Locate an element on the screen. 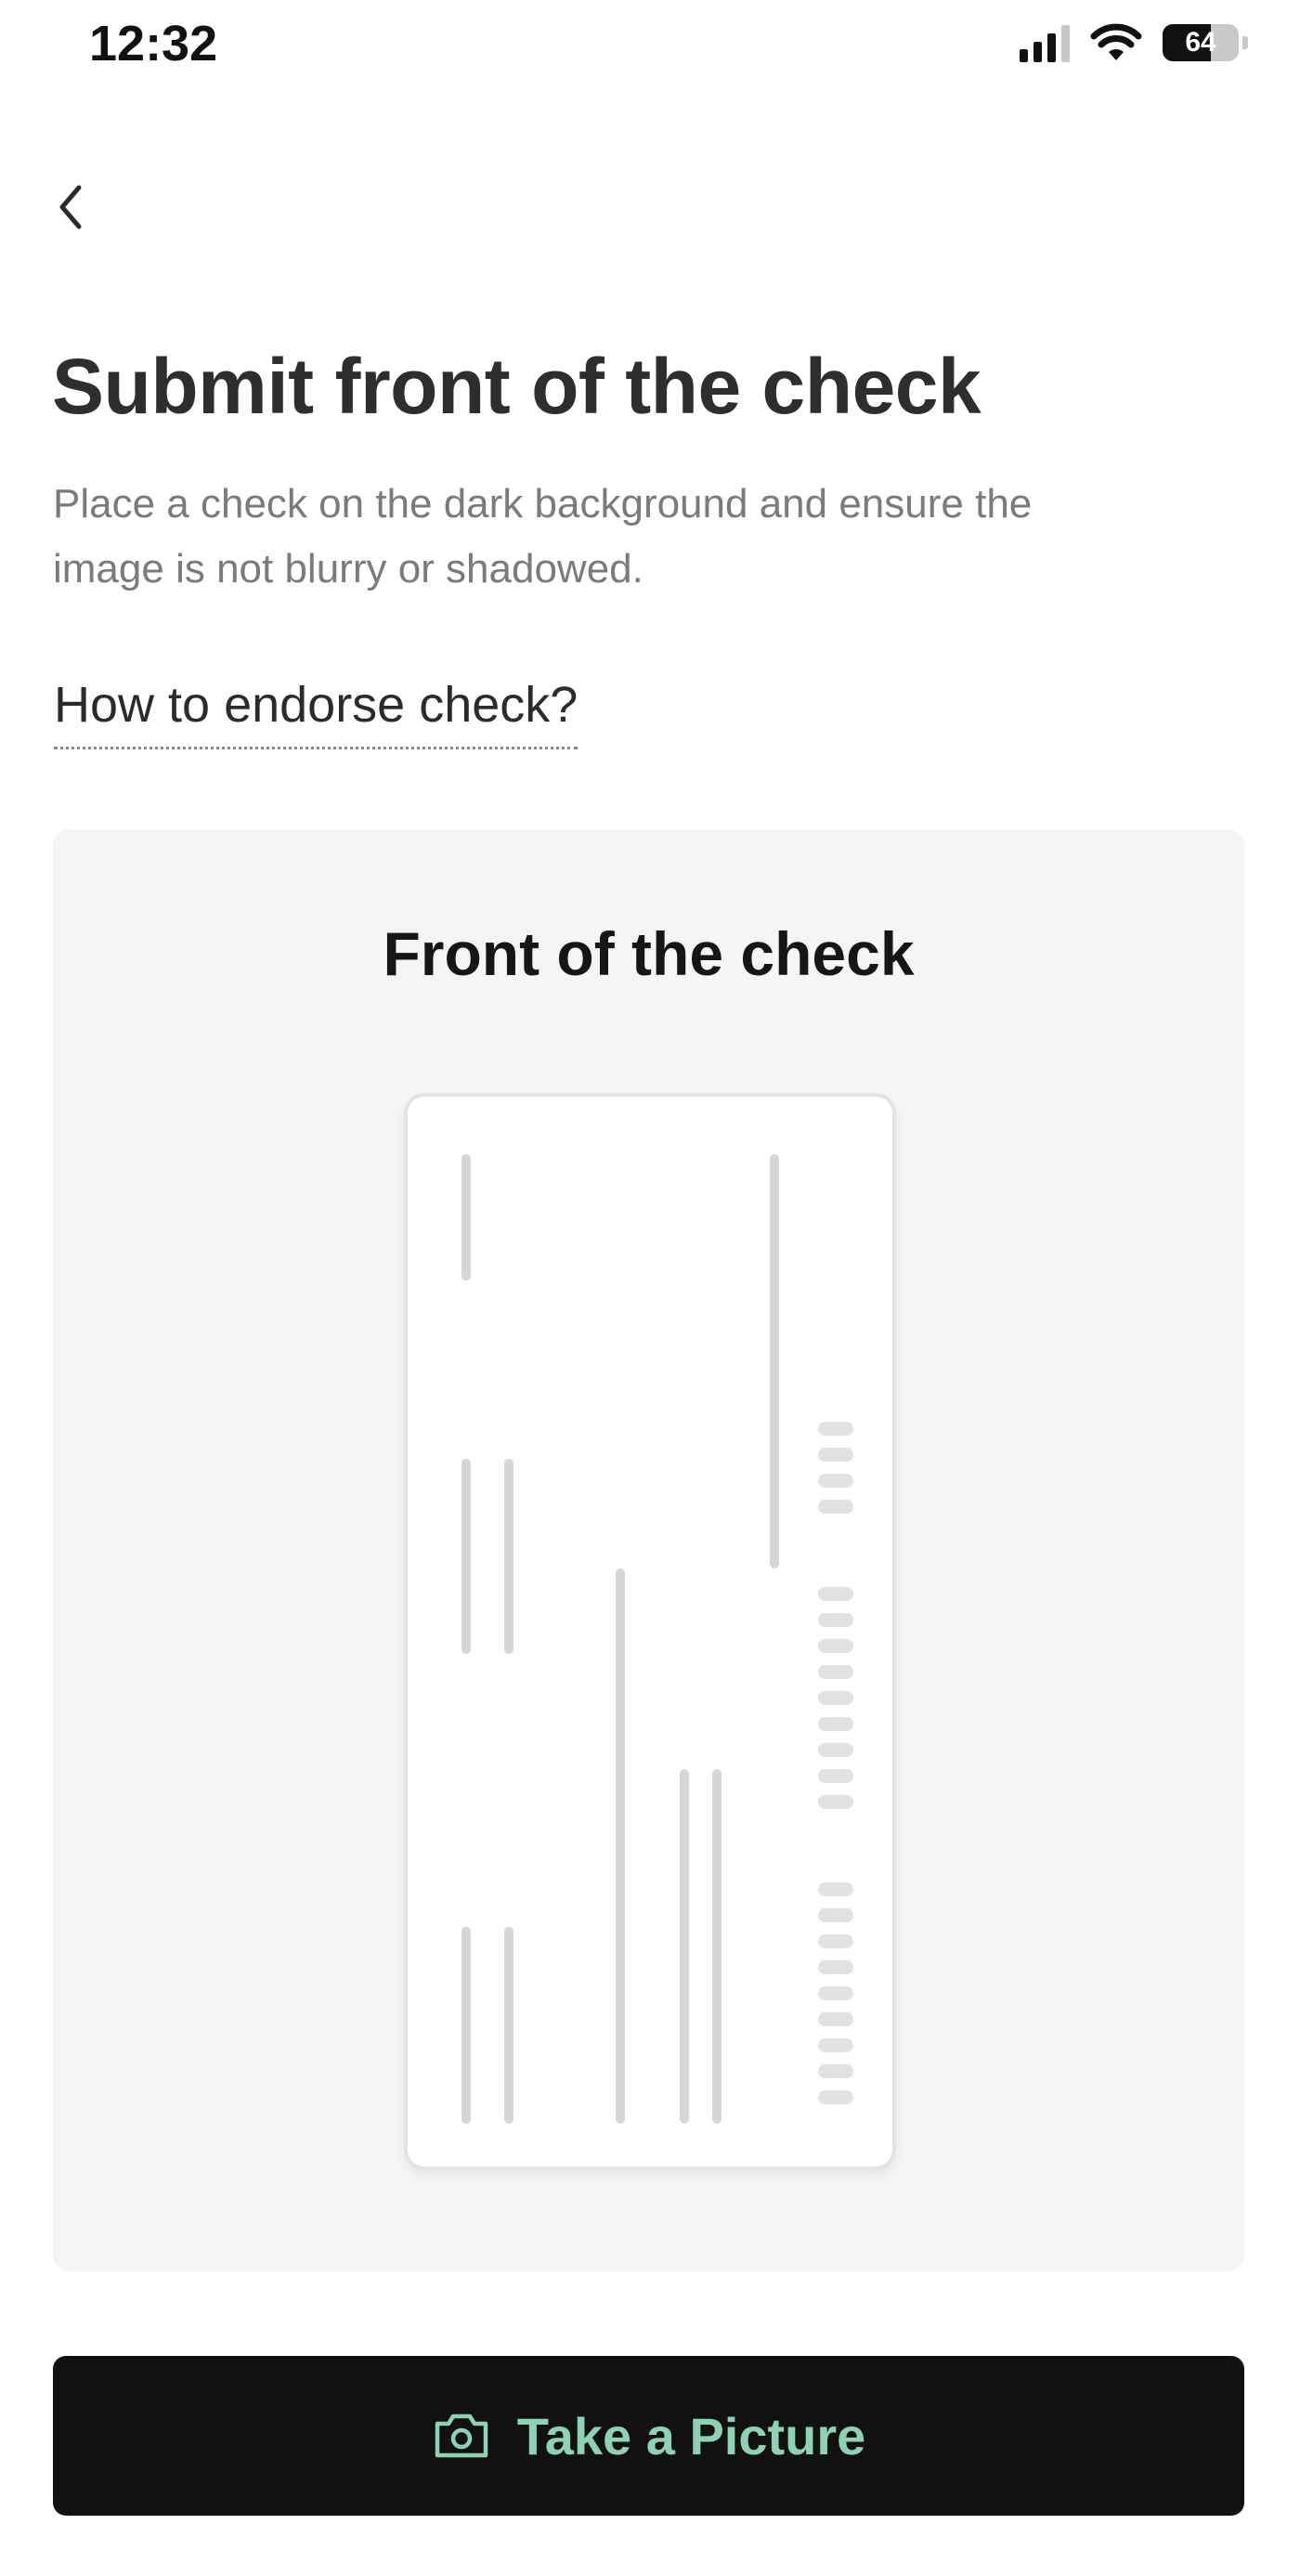  status-time: 12:32 is located at coordinates (153, 44).